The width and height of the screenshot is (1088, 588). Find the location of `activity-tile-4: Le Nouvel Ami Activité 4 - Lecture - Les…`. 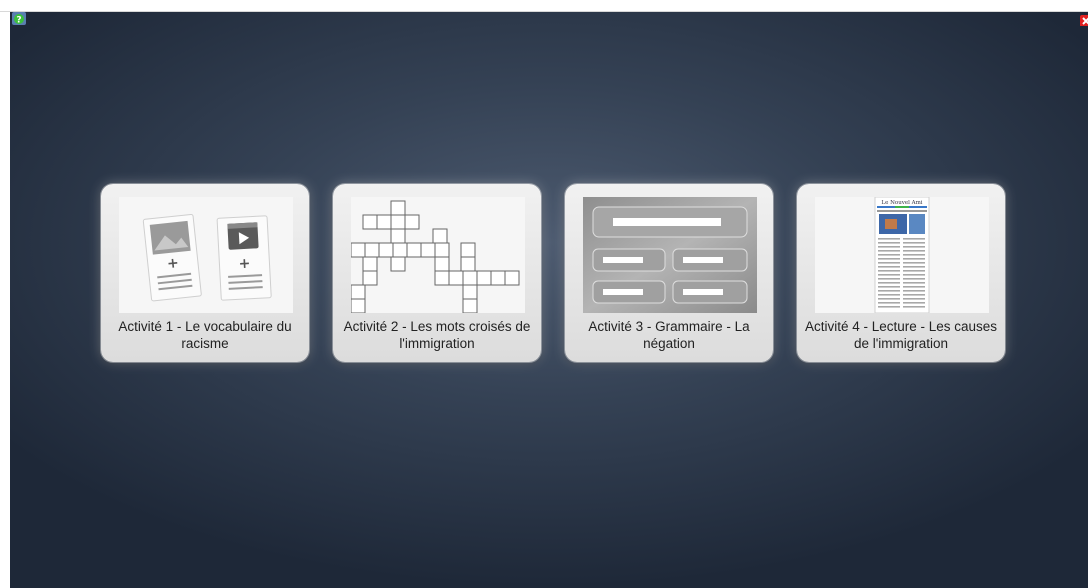

activity-tile-4: Le Nouvel Ami Activité 4 - Lecture - Les… is located at coordinates (901, 273).